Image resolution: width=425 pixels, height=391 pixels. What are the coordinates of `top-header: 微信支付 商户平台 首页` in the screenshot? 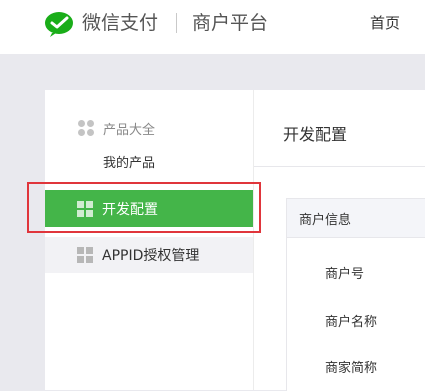 It's located at (212, 27).